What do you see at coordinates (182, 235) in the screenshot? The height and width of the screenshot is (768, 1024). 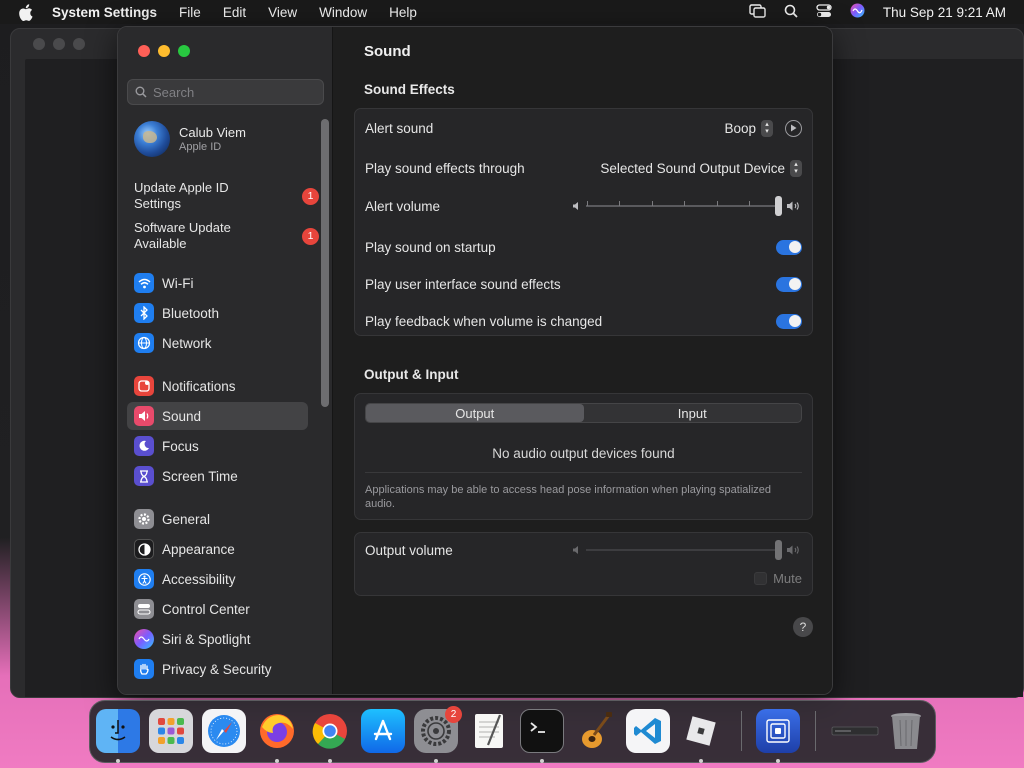 I see `notice-label: Software Update Available` at bounding box center [182, 235].